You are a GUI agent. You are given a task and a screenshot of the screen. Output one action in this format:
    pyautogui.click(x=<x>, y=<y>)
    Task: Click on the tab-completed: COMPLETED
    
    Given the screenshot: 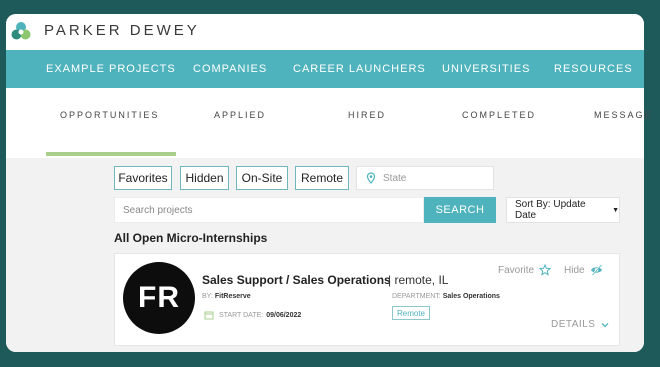 What is the action you would take?
    pyautogui.click(x=499, y=115)
    